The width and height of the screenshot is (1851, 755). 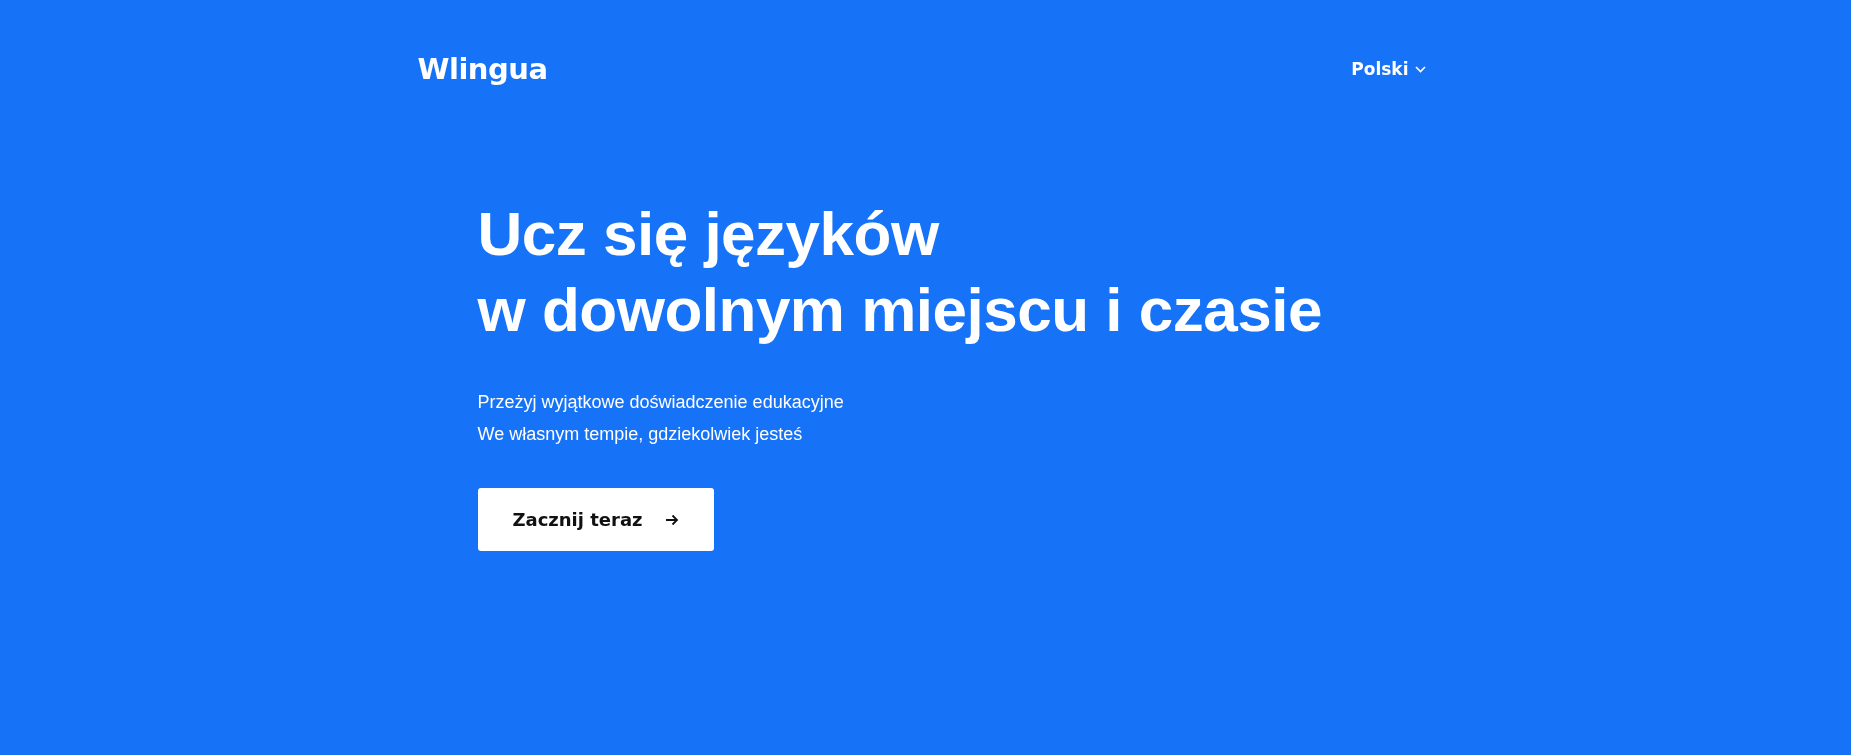 I want to click on arrow-right-icon, so click(x=671, y=519).